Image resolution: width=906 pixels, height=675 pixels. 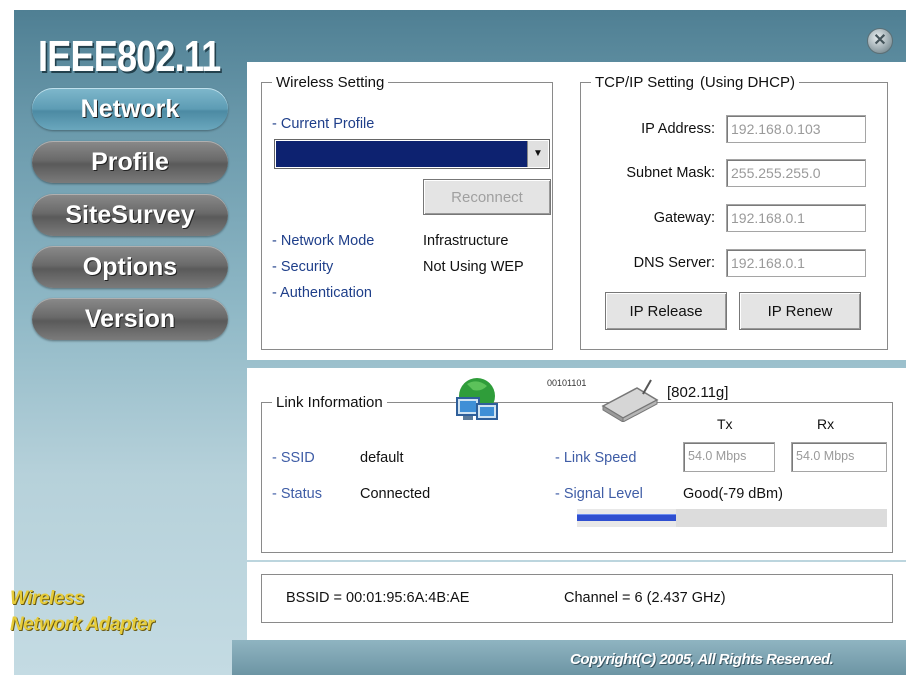 What do you see at coordinates (382, 458) in the screenshot?
I see `ssid-value: default` at bounding box center [382, 458].